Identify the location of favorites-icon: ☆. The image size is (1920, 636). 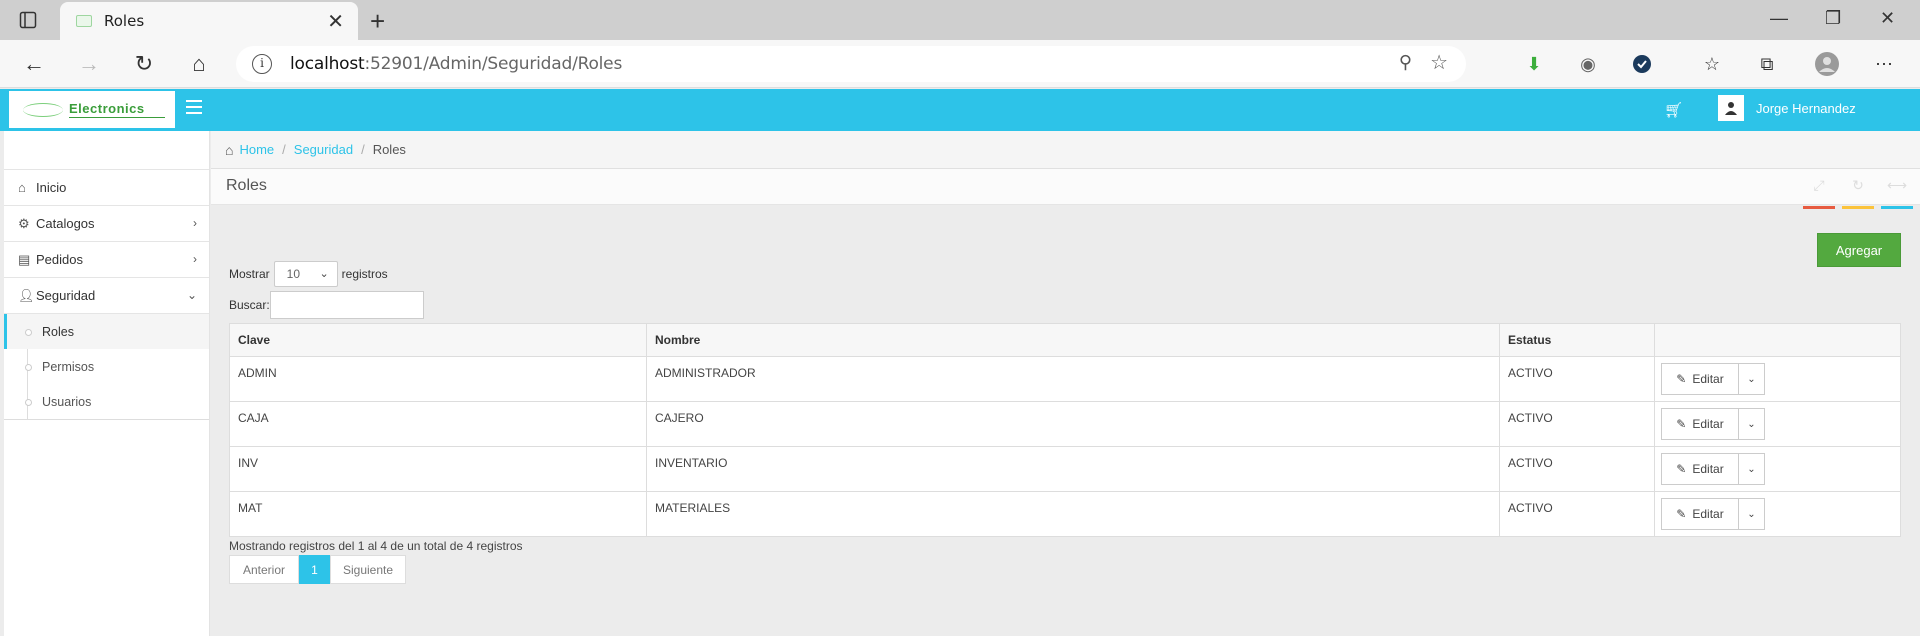
(1712, 64).